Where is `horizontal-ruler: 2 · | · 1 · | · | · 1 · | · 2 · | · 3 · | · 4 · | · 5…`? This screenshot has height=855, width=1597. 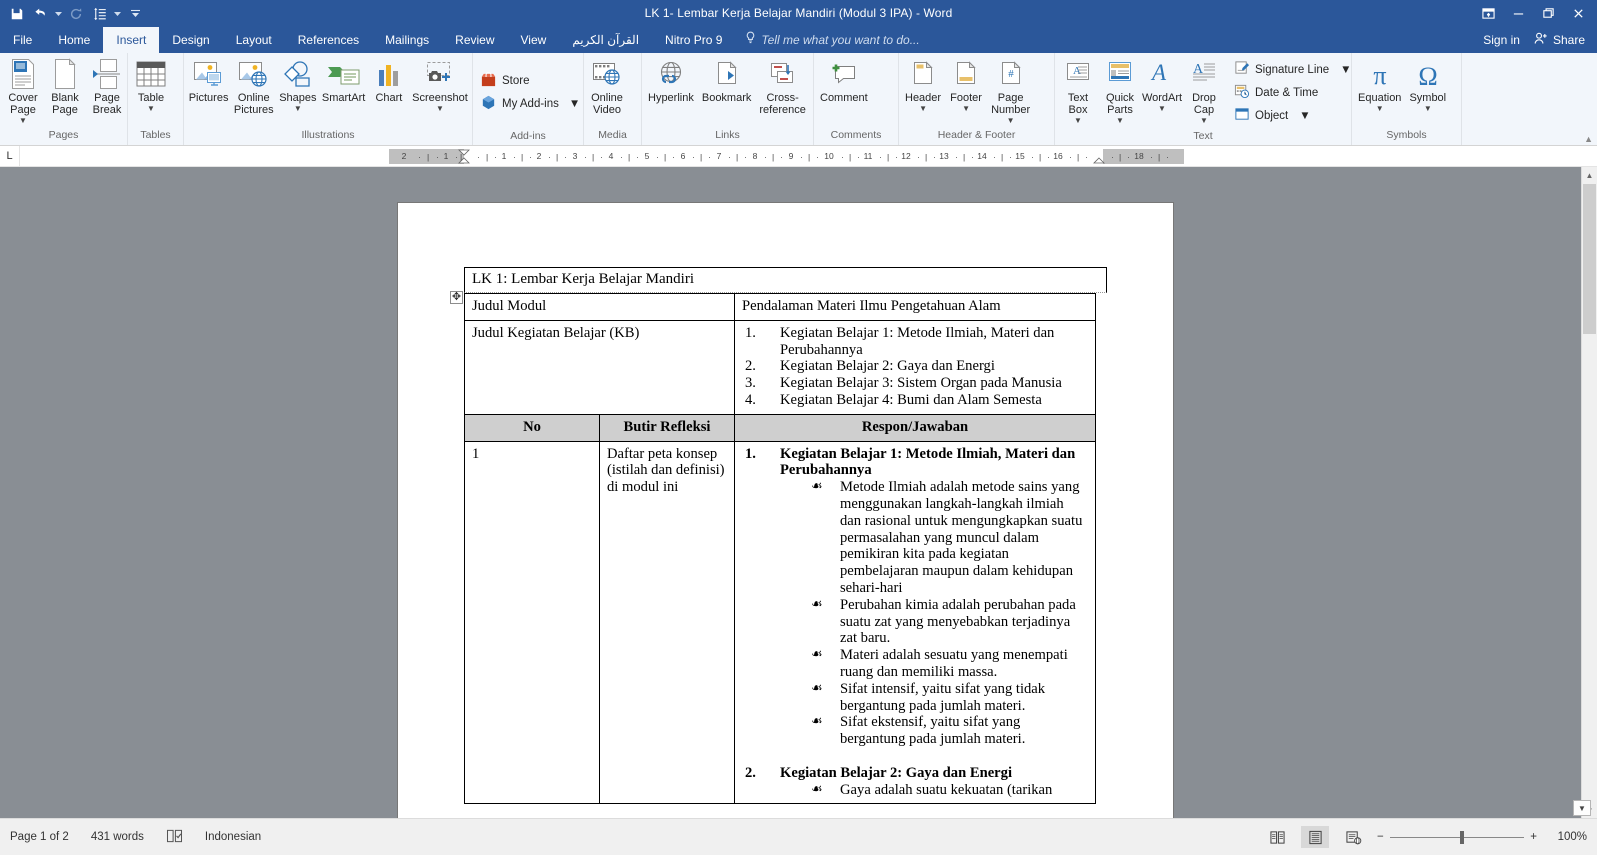 horizontal-ruler: 2 · | · 1 · | · | · 1 · | · 2 · | · 3 · | · 4 · | · 5… is located at coordinates (786, 156).